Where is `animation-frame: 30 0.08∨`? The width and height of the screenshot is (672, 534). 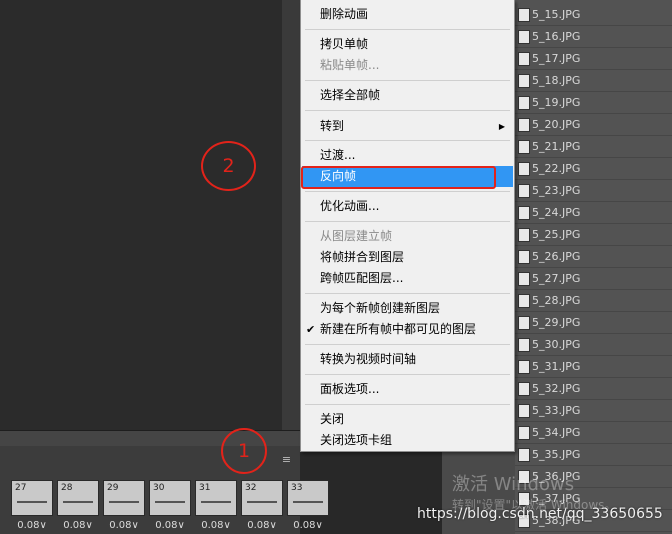
animation-frame: 30 0.08∨ is located at coordinates (170, 507).